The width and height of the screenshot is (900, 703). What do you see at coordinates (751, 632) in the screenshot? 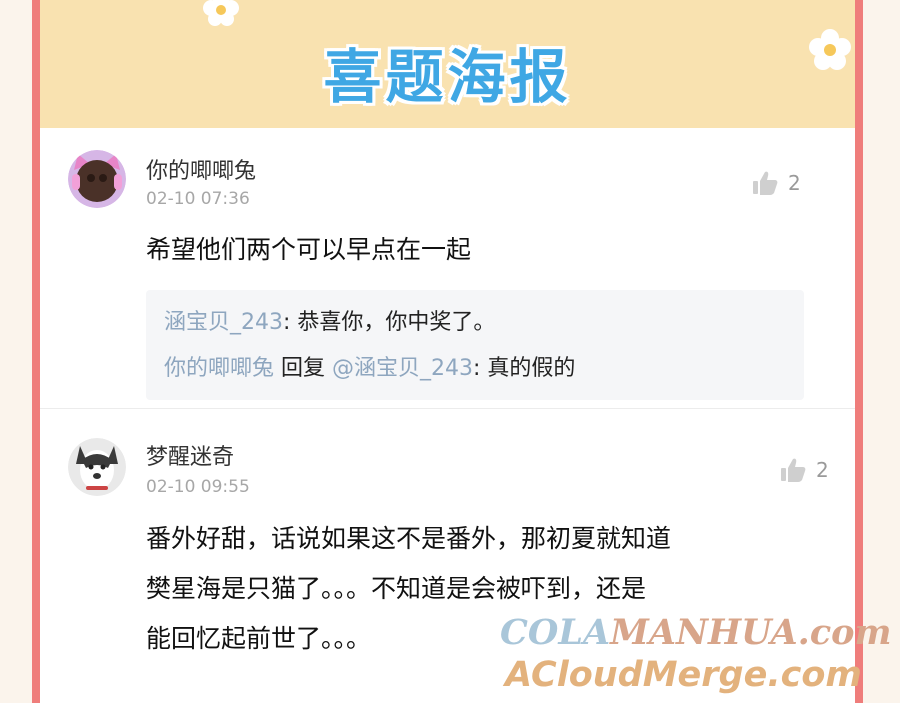
I see `watermark-part: MANHUA.com` at bounding box center [751, 632].